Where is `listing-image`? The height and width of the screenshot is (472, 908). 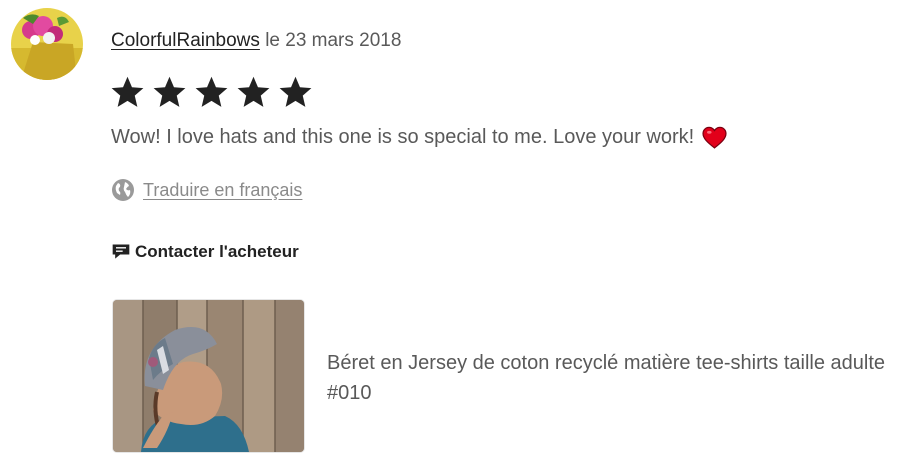
listing-image is located at coordinates (208, 376).